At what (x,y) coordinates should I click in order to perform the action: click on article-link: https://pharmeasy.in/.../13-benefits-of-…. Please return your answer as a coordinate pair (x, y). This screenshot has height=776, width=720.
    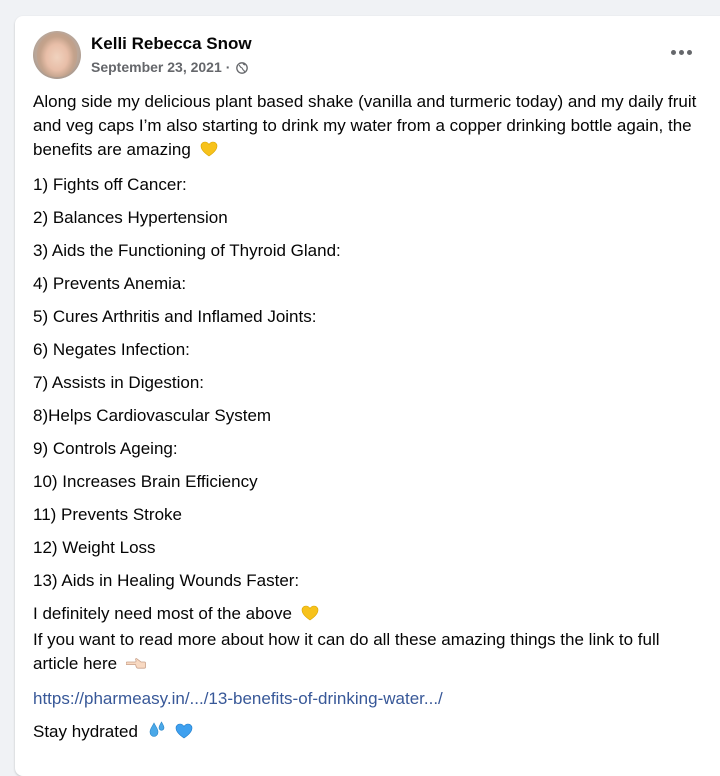
    Looking at the image, I should click on (238, 698).